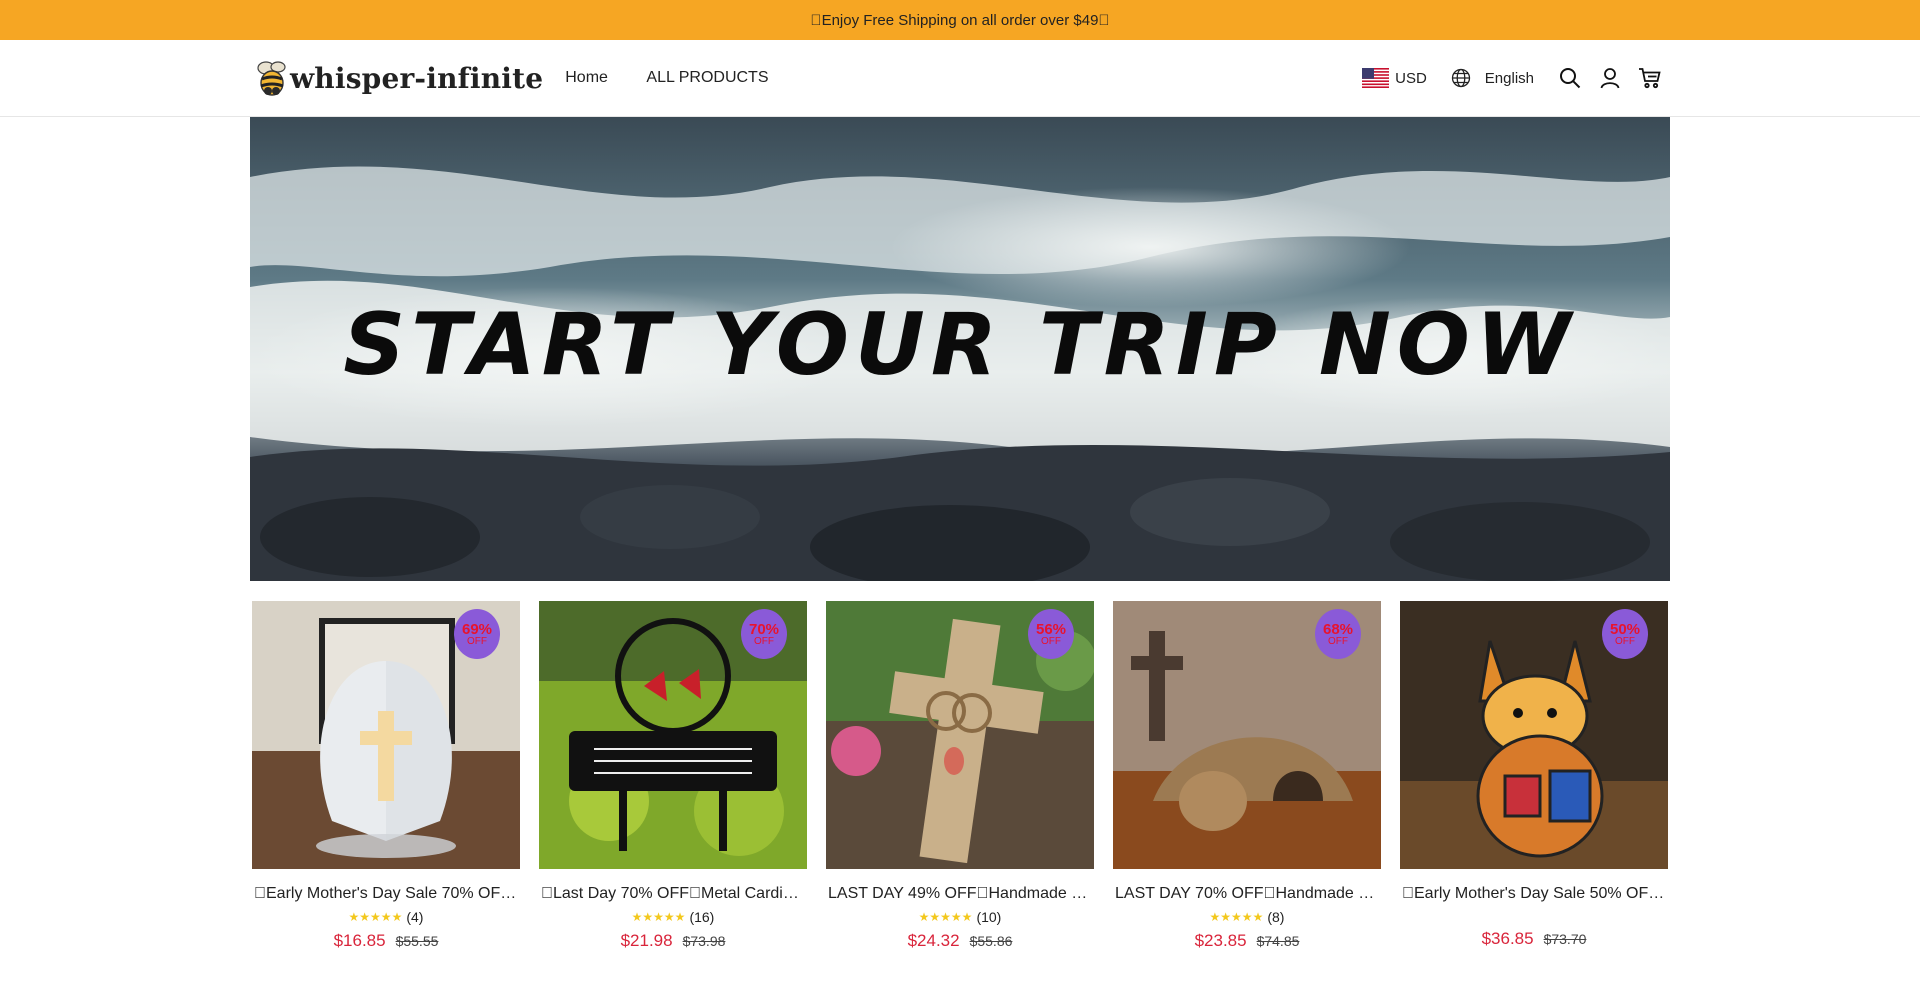 This screenshot has width=1920, height=993. I want to click on product-rating: ★★★★★ (8), so click(1247, 917).